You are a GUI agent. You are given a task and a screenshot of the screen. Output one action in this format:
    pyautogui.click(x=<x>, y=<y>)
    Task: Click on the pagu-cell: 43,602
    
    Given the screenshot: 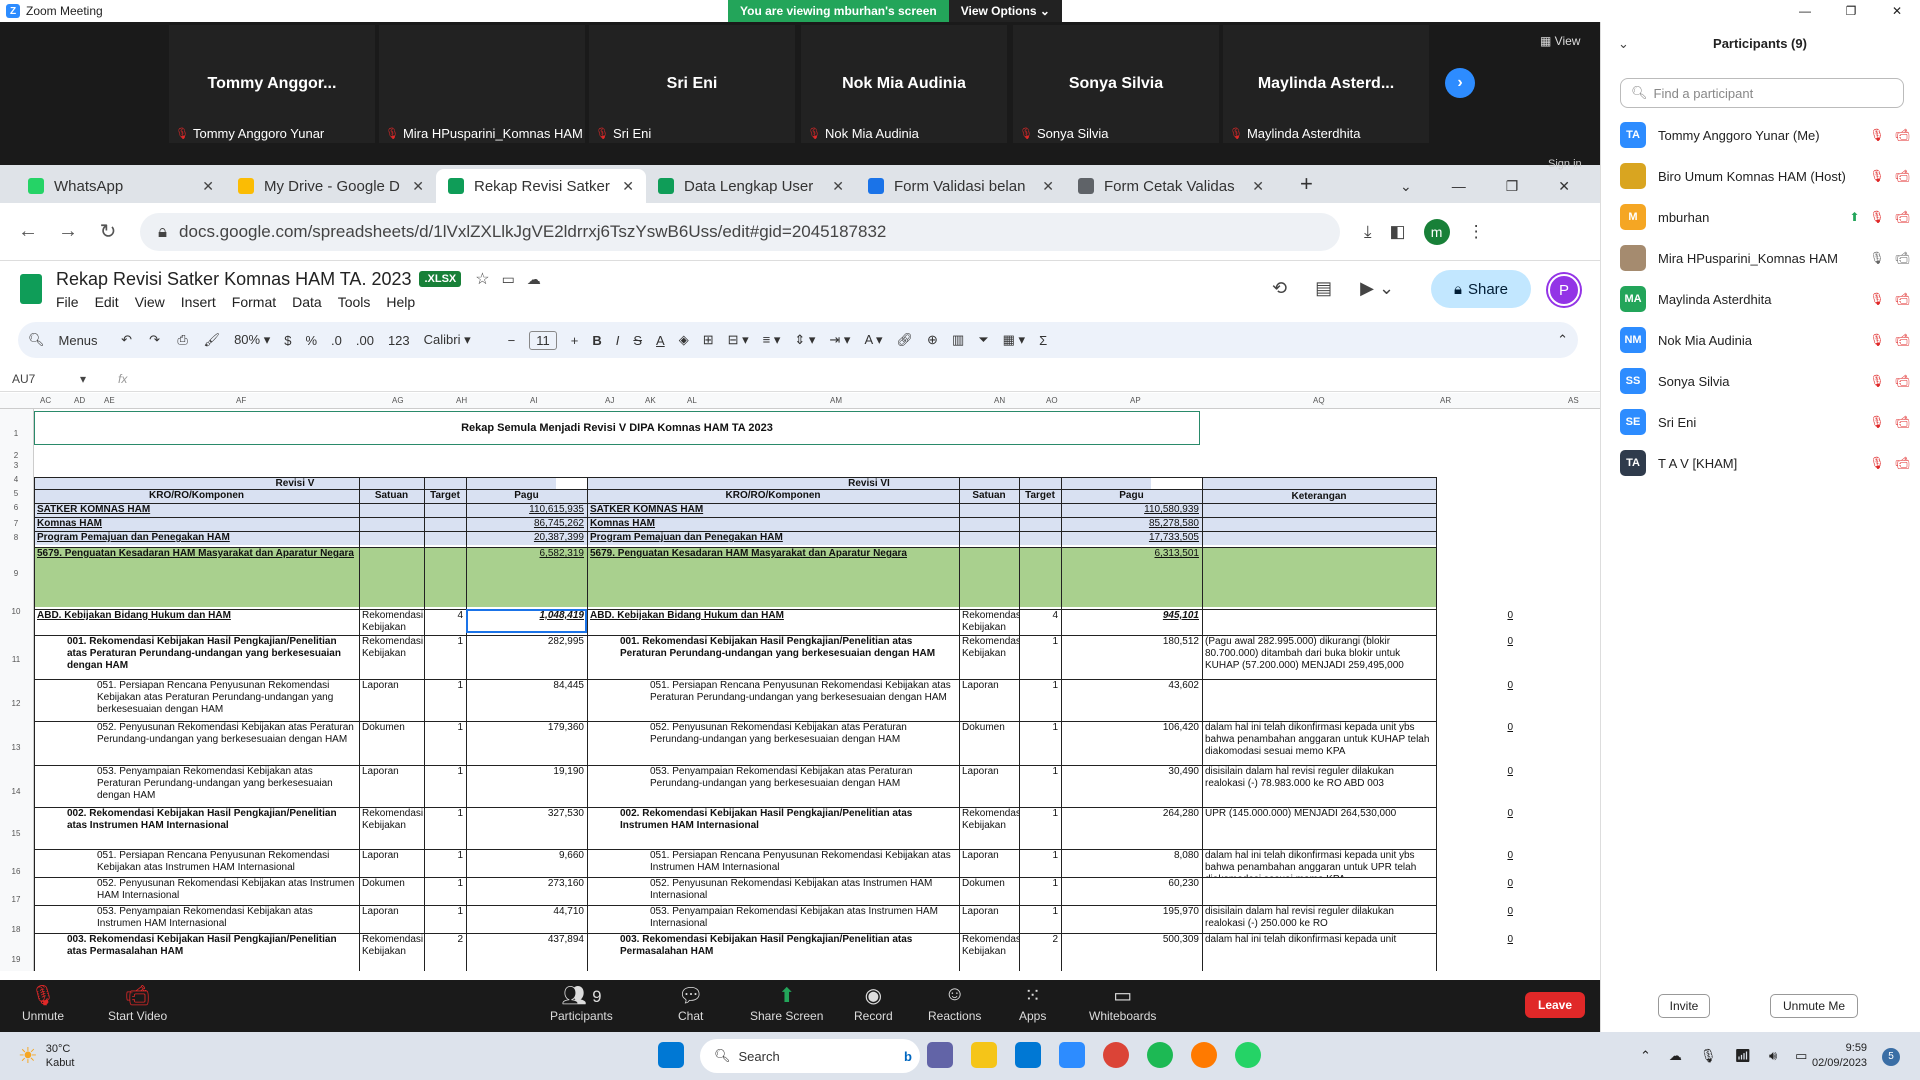 What is the action you would take?
    pyautogui.click(x=1131, y=700)
    